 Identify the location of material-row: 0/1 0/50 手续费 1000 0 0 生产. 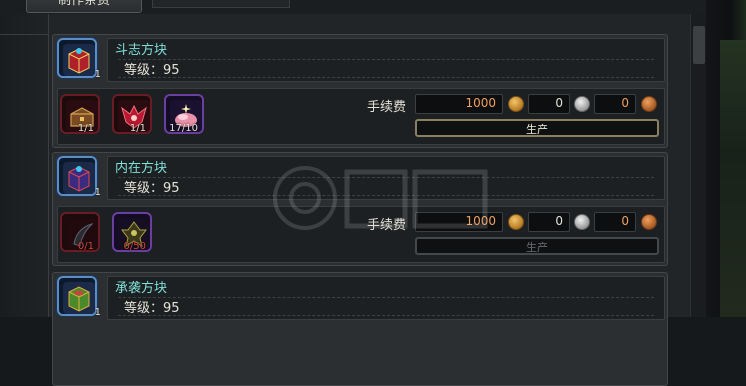
(361, 234).